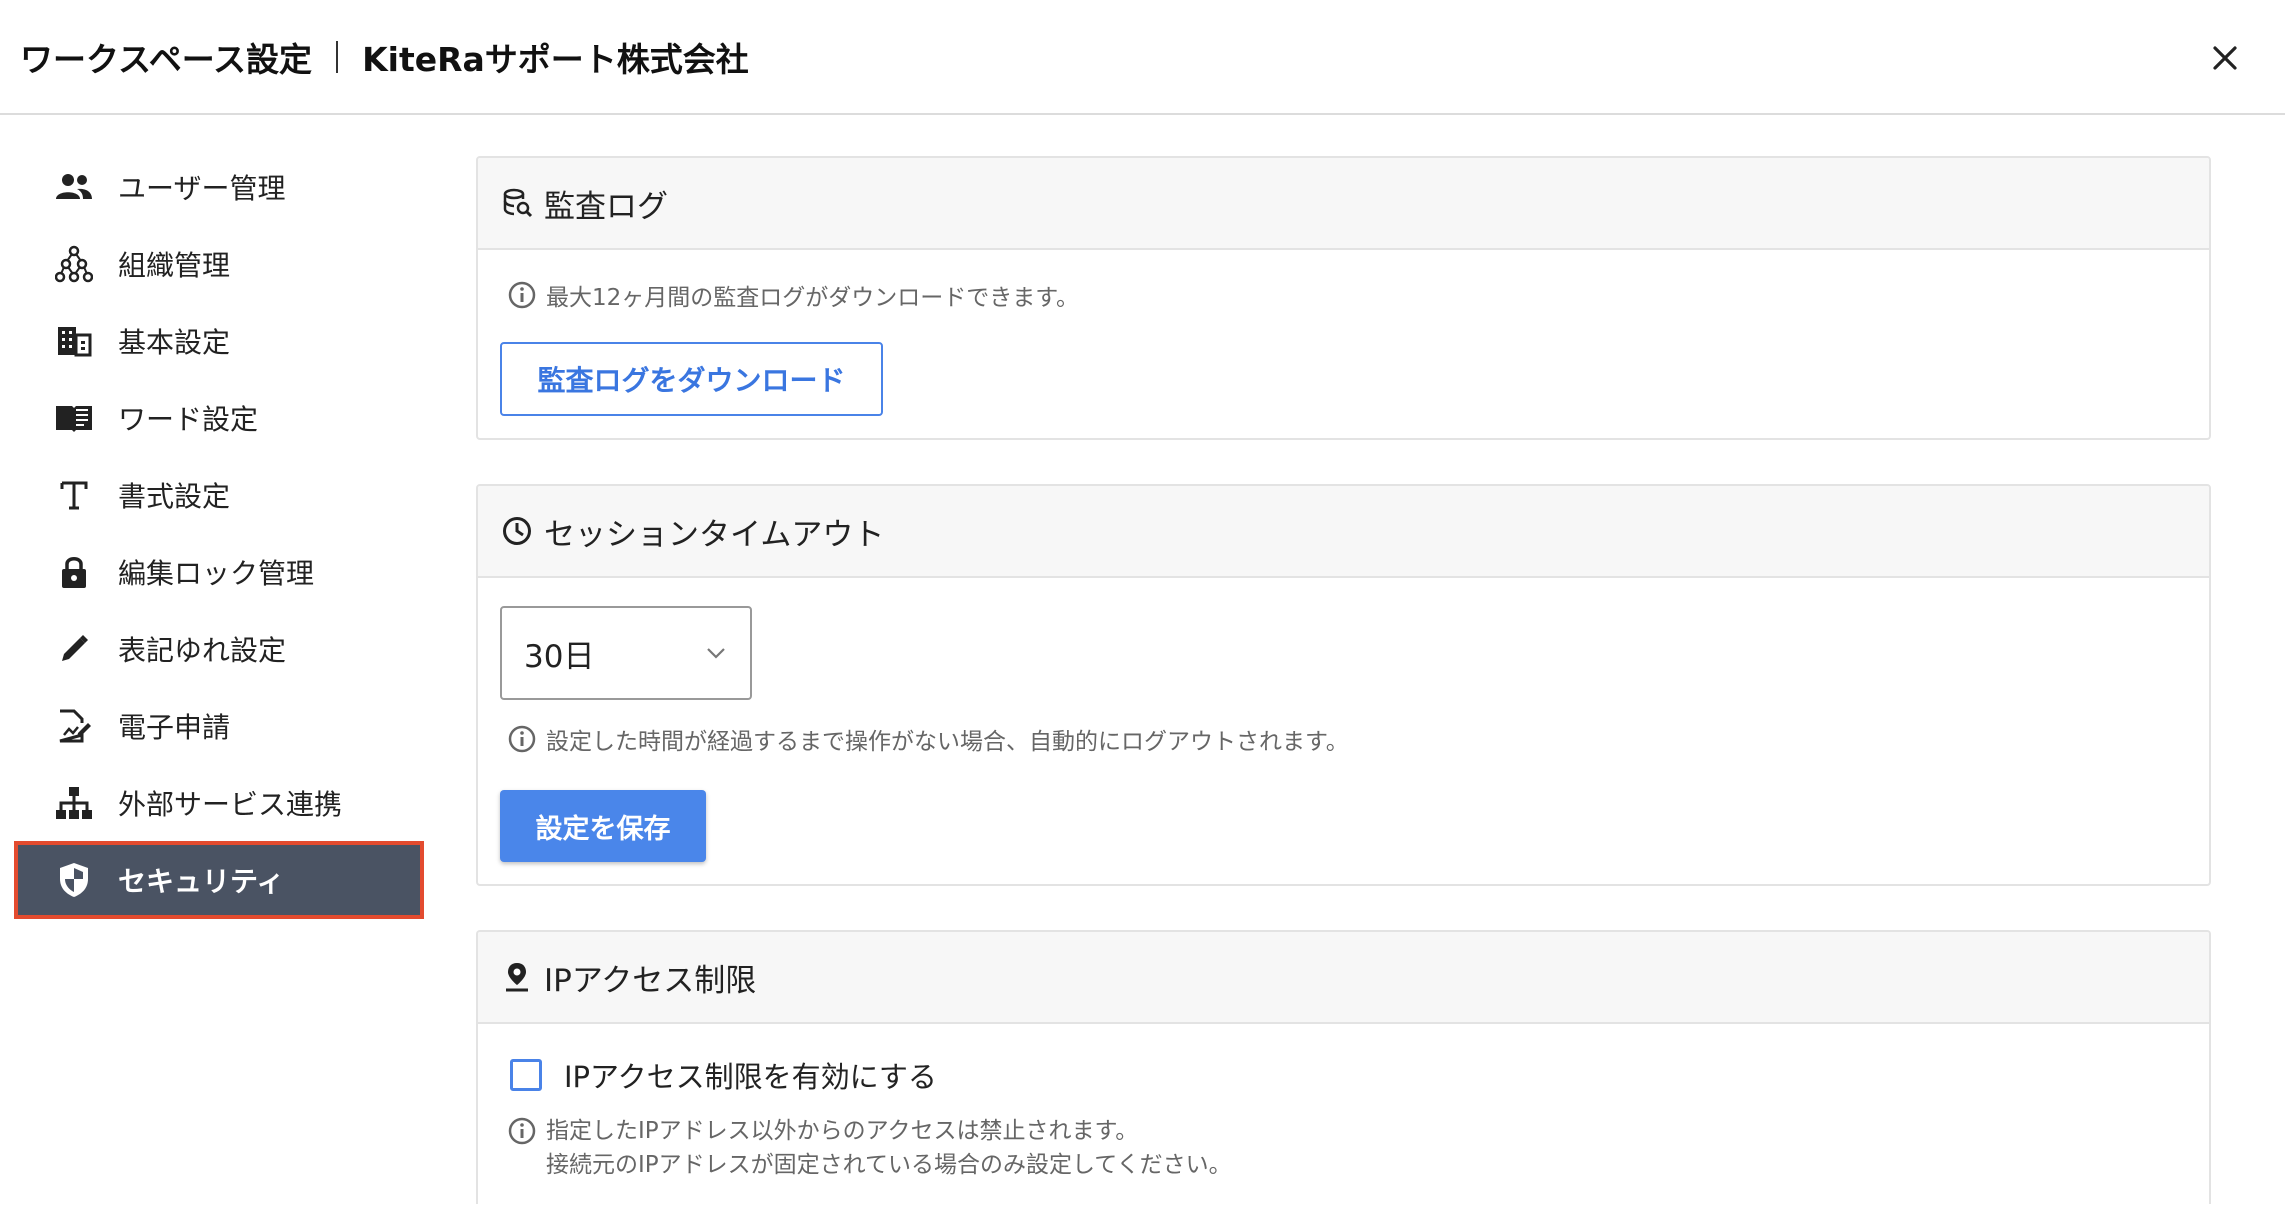 Image resolution: width=2285 pixels, height=1228 pixels. What do you see at coordinates (650, 980) in the screenshot?
I see `ip-restriction-title: IPアクセス制限` at bounding box center [650, 980].